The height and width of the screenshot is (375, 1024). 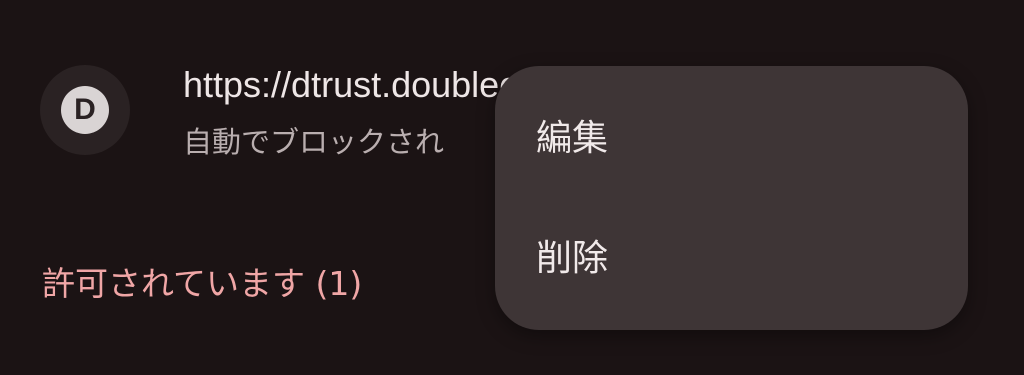 I want to click on menu-item-delete-label: 削除, so click(x=572, y=258).